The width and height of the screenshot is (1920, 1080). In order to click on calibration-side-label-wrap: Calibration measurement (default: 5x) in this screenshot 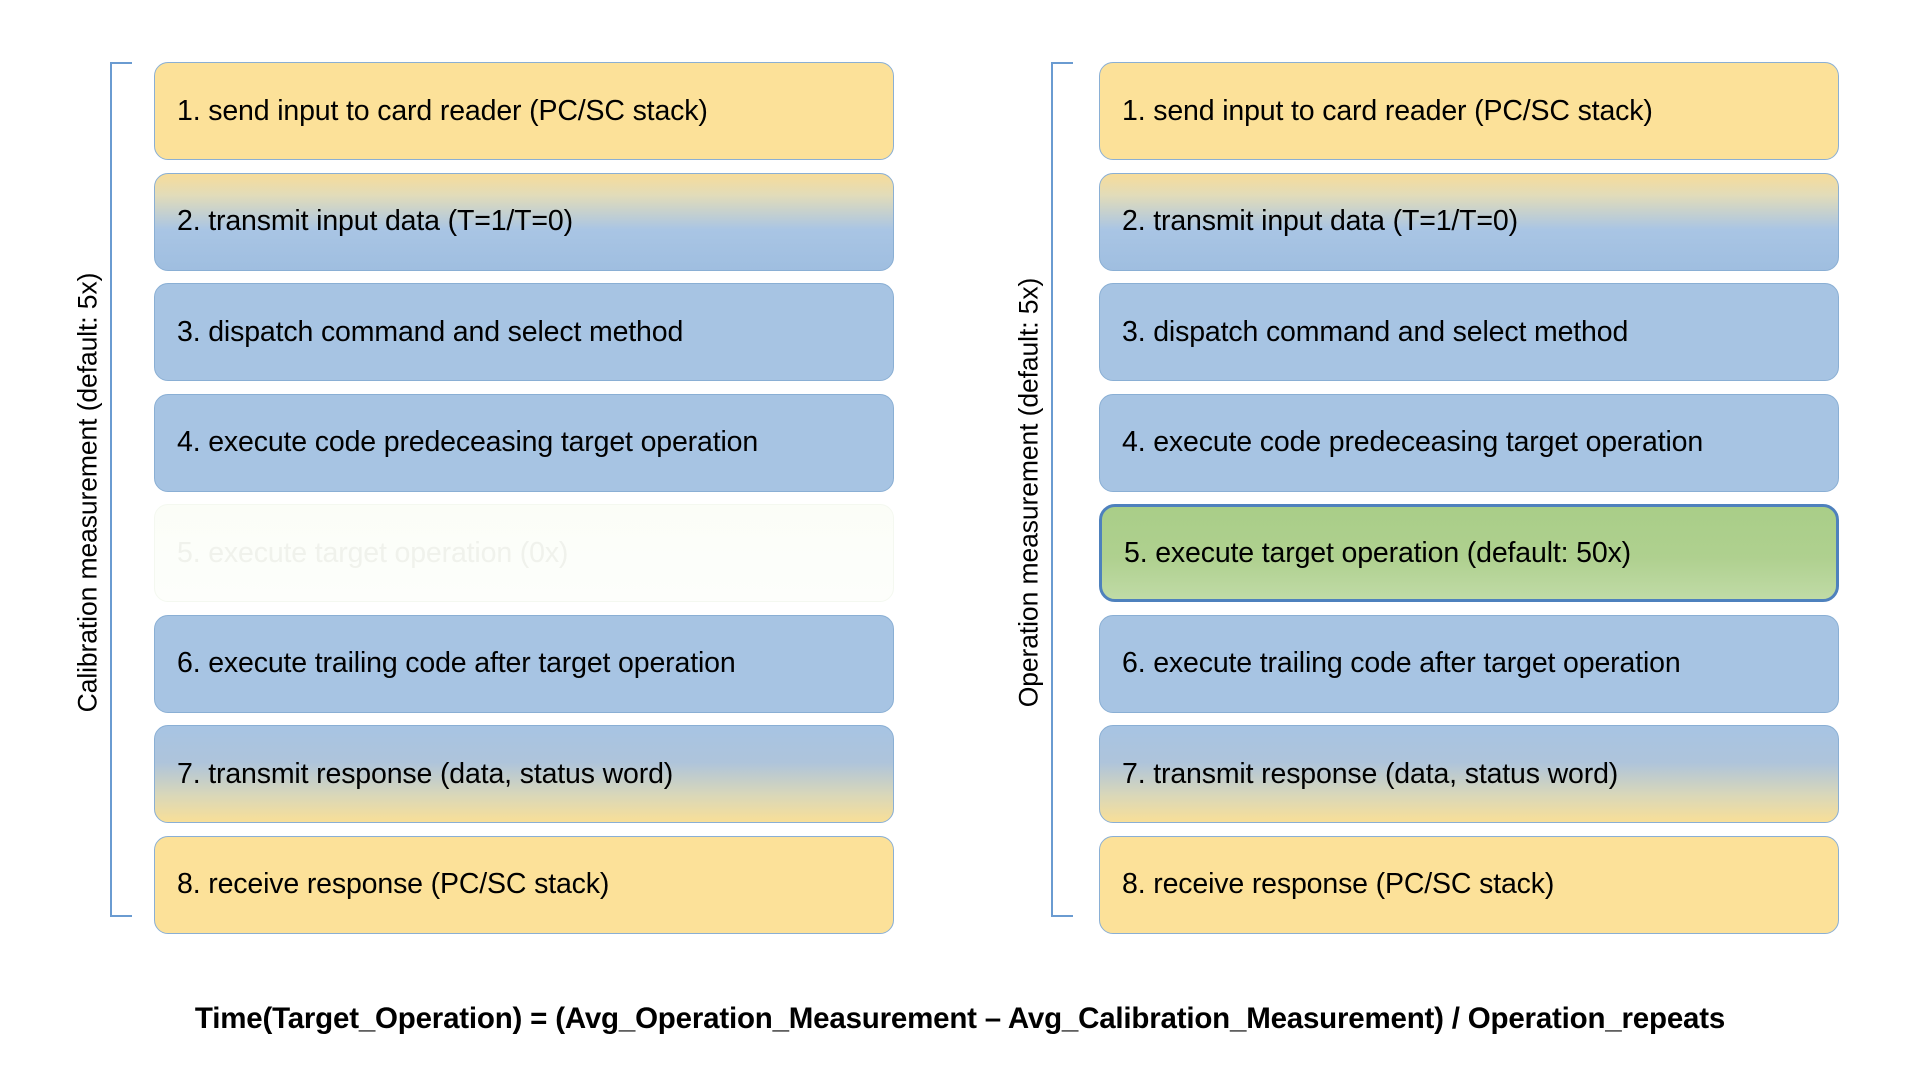, I will do `click(88, 492)`.